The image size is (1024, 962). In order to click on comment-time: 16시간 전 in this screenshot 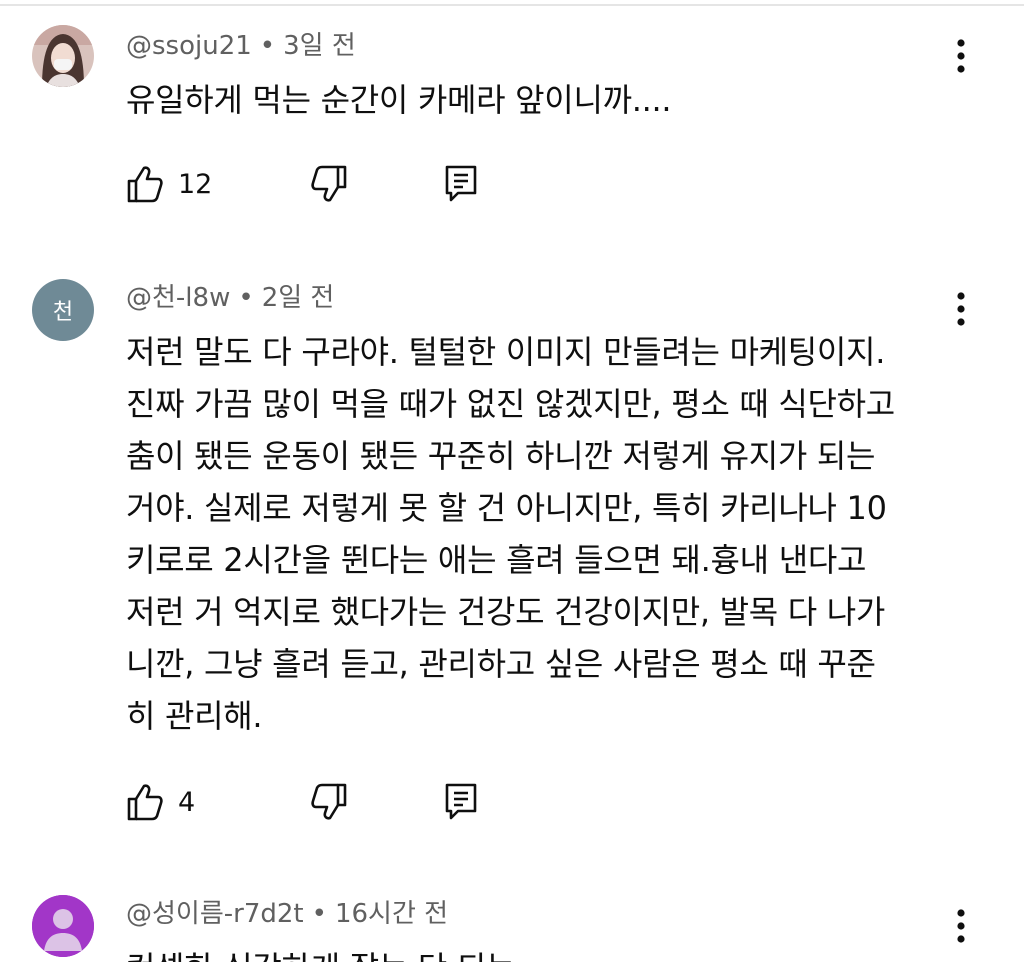, I will do `click(391, 914)`.